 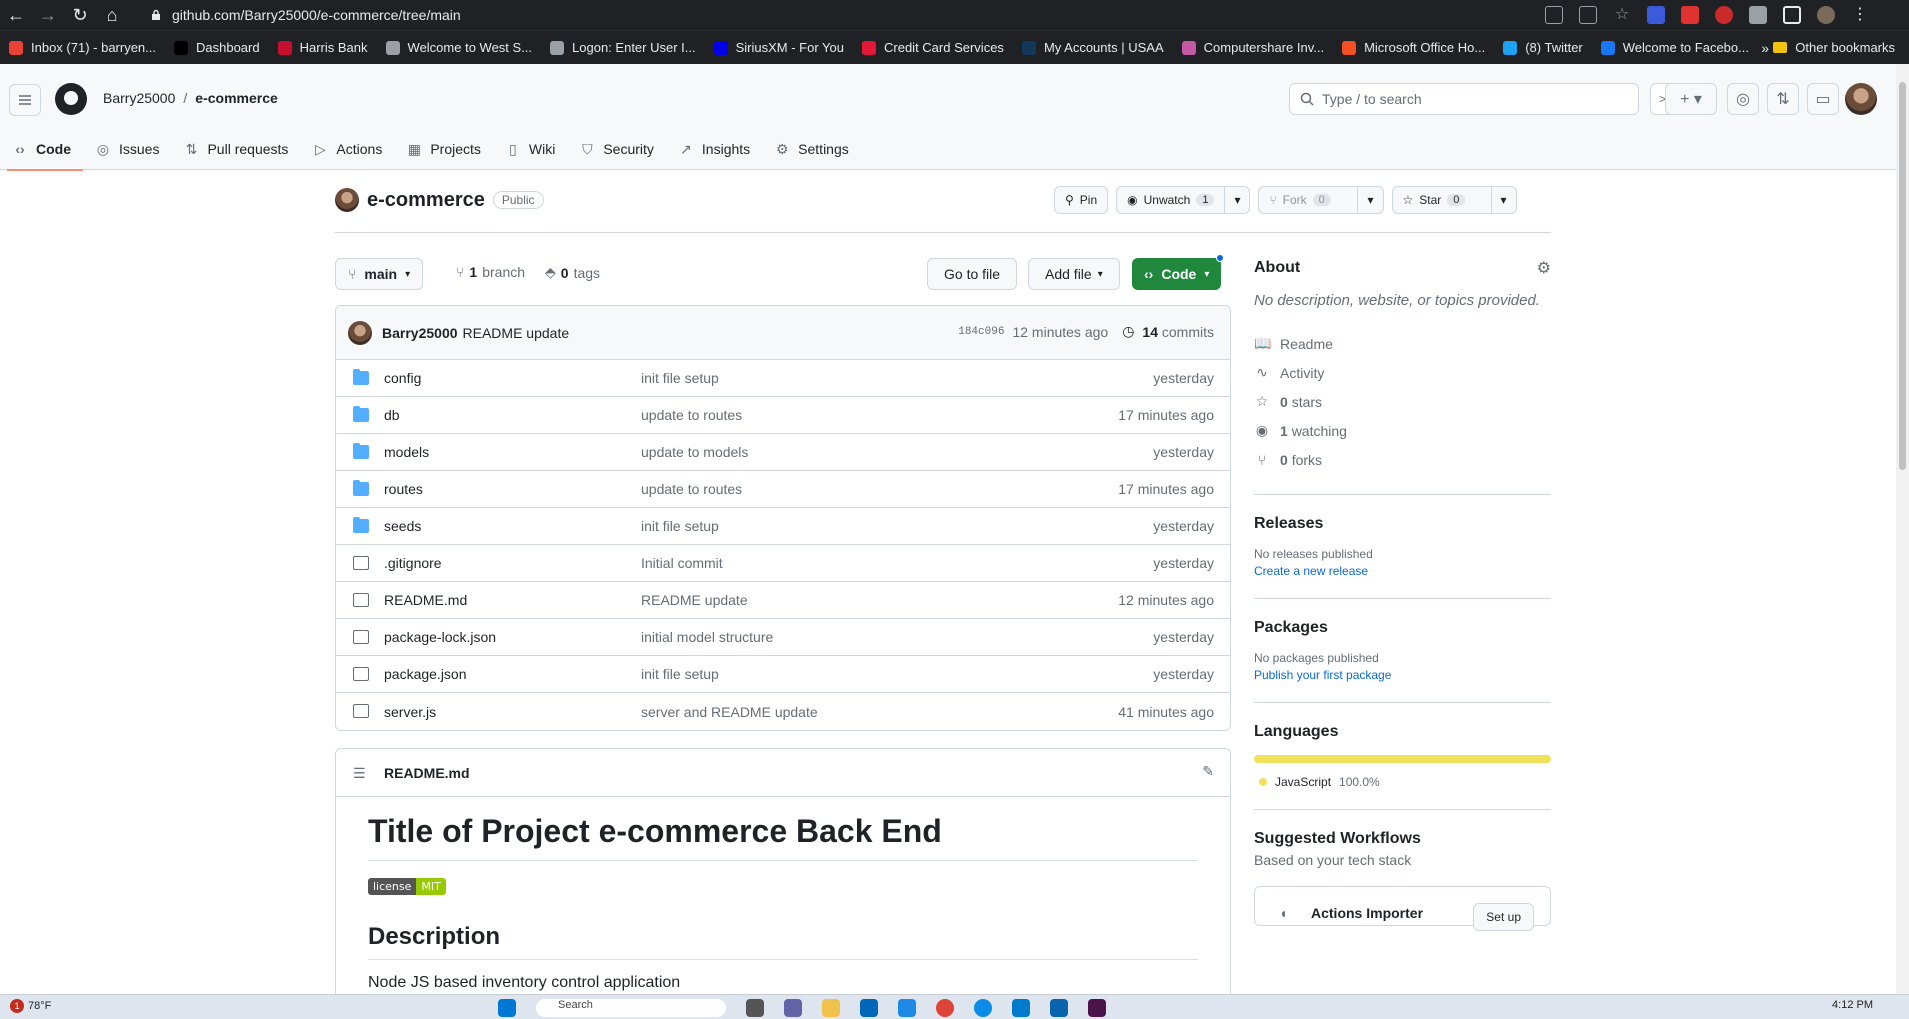 I want to click on vscode-icon, so click(x=1021, y=1008).